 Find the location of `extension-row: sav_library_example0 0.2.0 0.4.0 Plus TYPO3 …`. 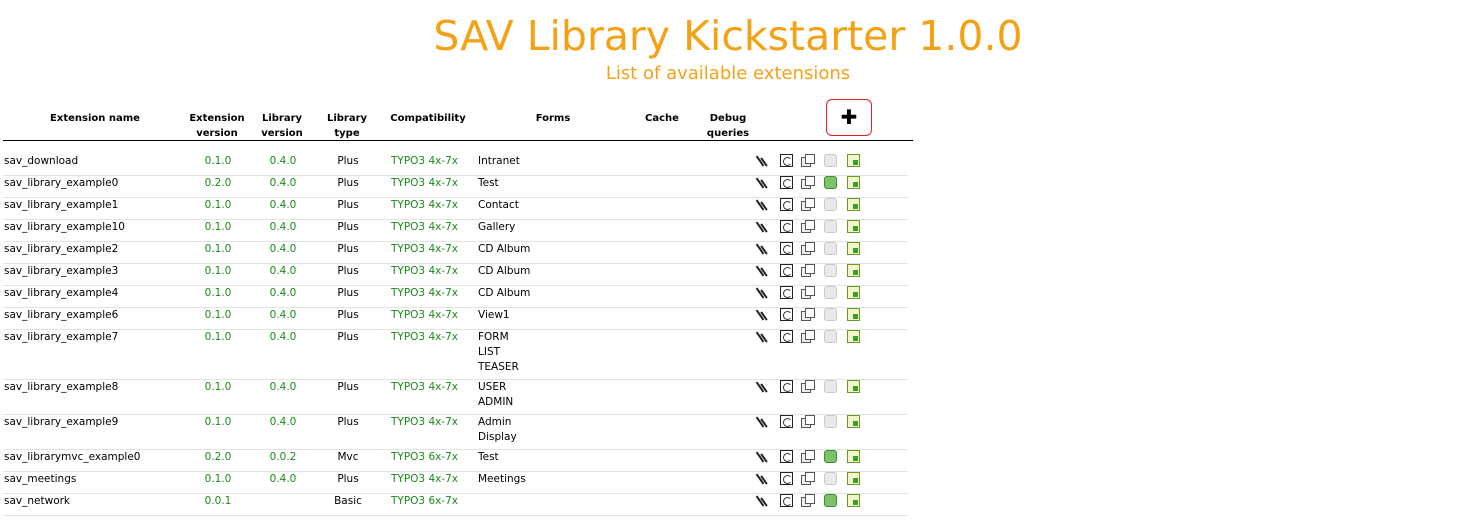

extension-row: sav_library_example0 0.2.0 0.4.0 Plus TYPO3 … is located at coordinates (455, 187).